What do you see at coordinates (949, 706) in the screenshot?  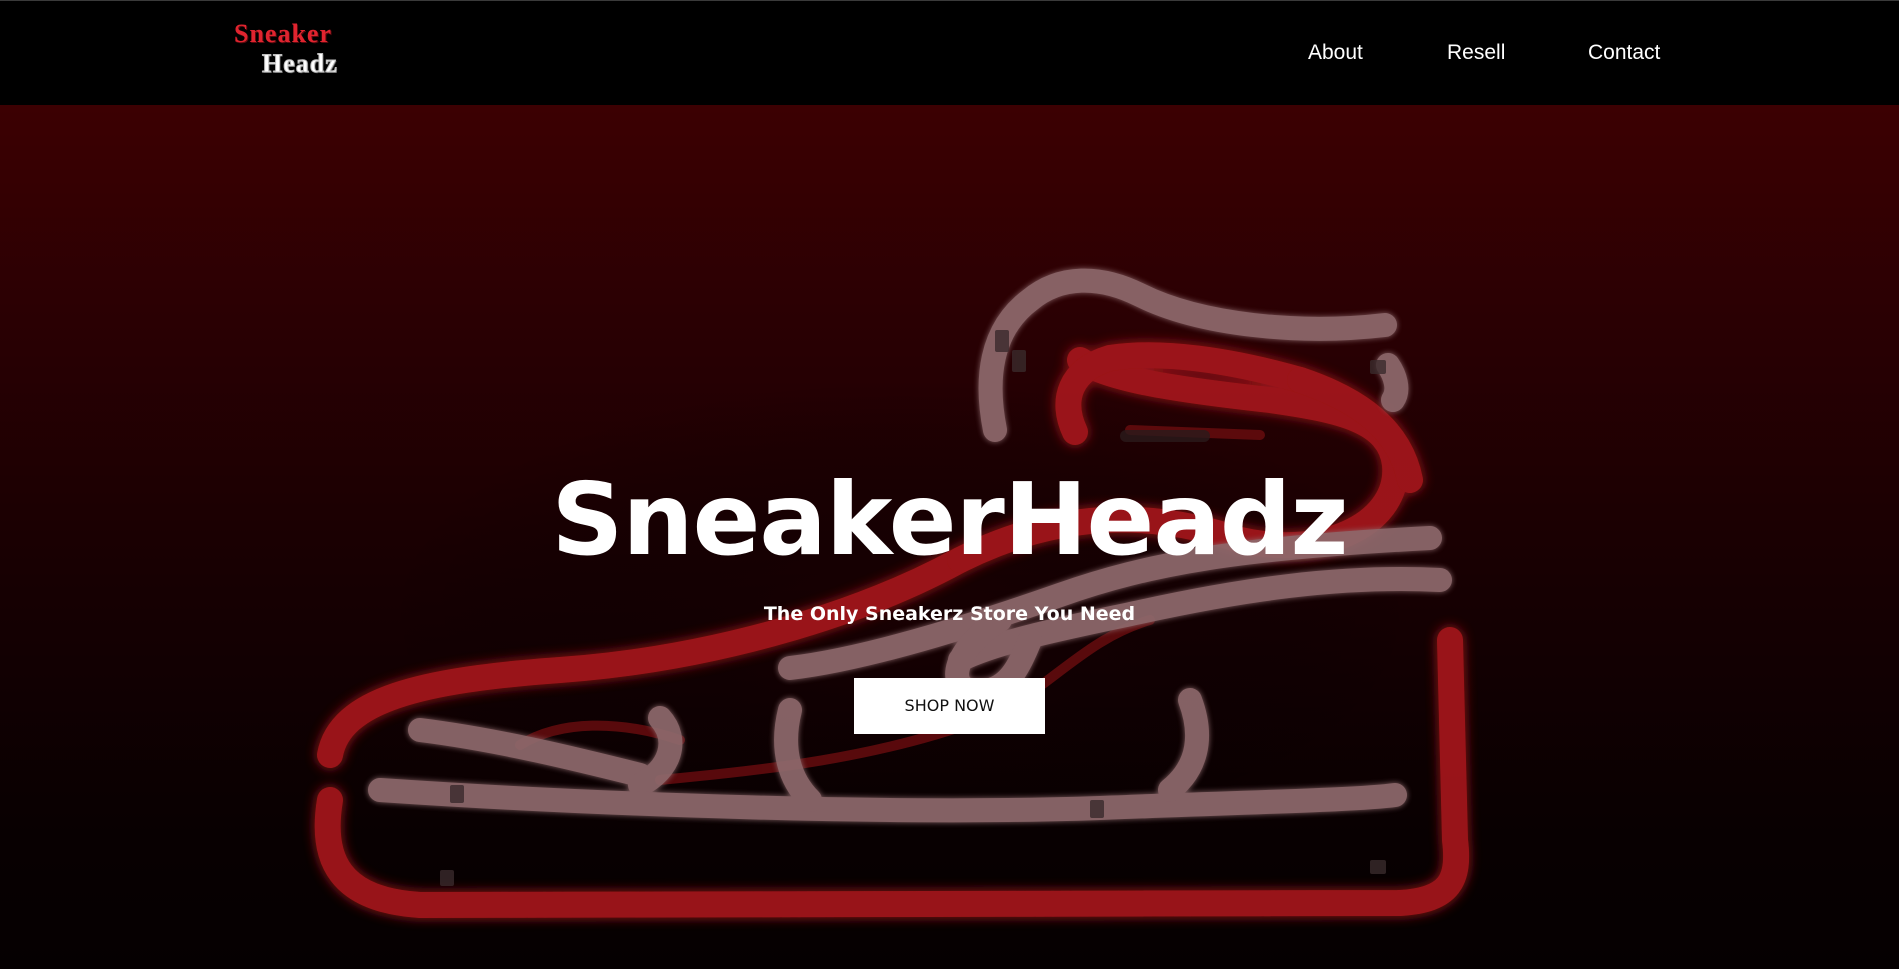 I see `shop-now-button: SHOP NOW` at bounding box center [949, 706].